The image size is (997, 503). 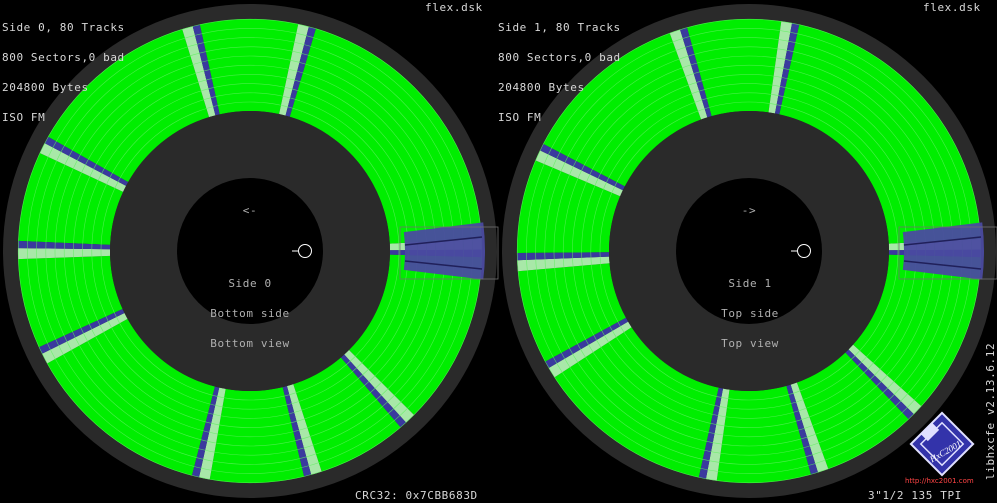 I want to click on disk0-center-label: Side 0 Bottom side Bottom view, so click(x=250, y=309).